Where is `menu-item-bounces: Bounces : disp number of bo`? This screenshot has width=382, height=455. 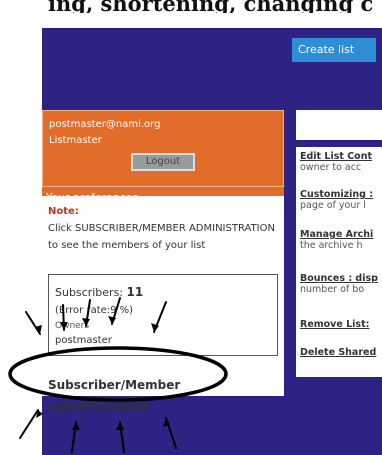 menu-item-bounces: Bounces : disp number of bo is located at coordinates (341, 284).